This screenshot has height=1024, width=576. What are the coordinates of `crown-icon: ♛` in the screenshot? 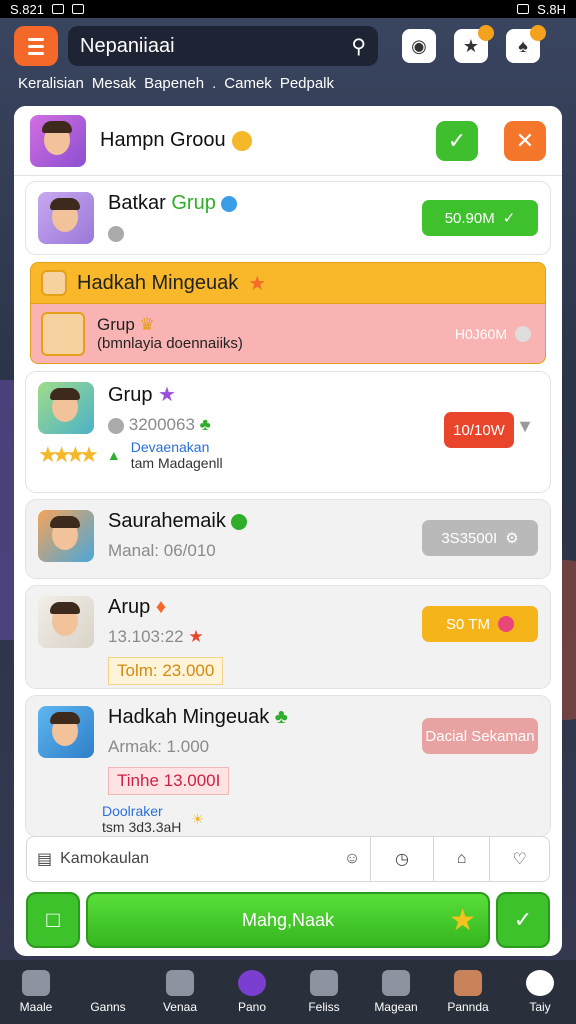 It's located at (147, 324).